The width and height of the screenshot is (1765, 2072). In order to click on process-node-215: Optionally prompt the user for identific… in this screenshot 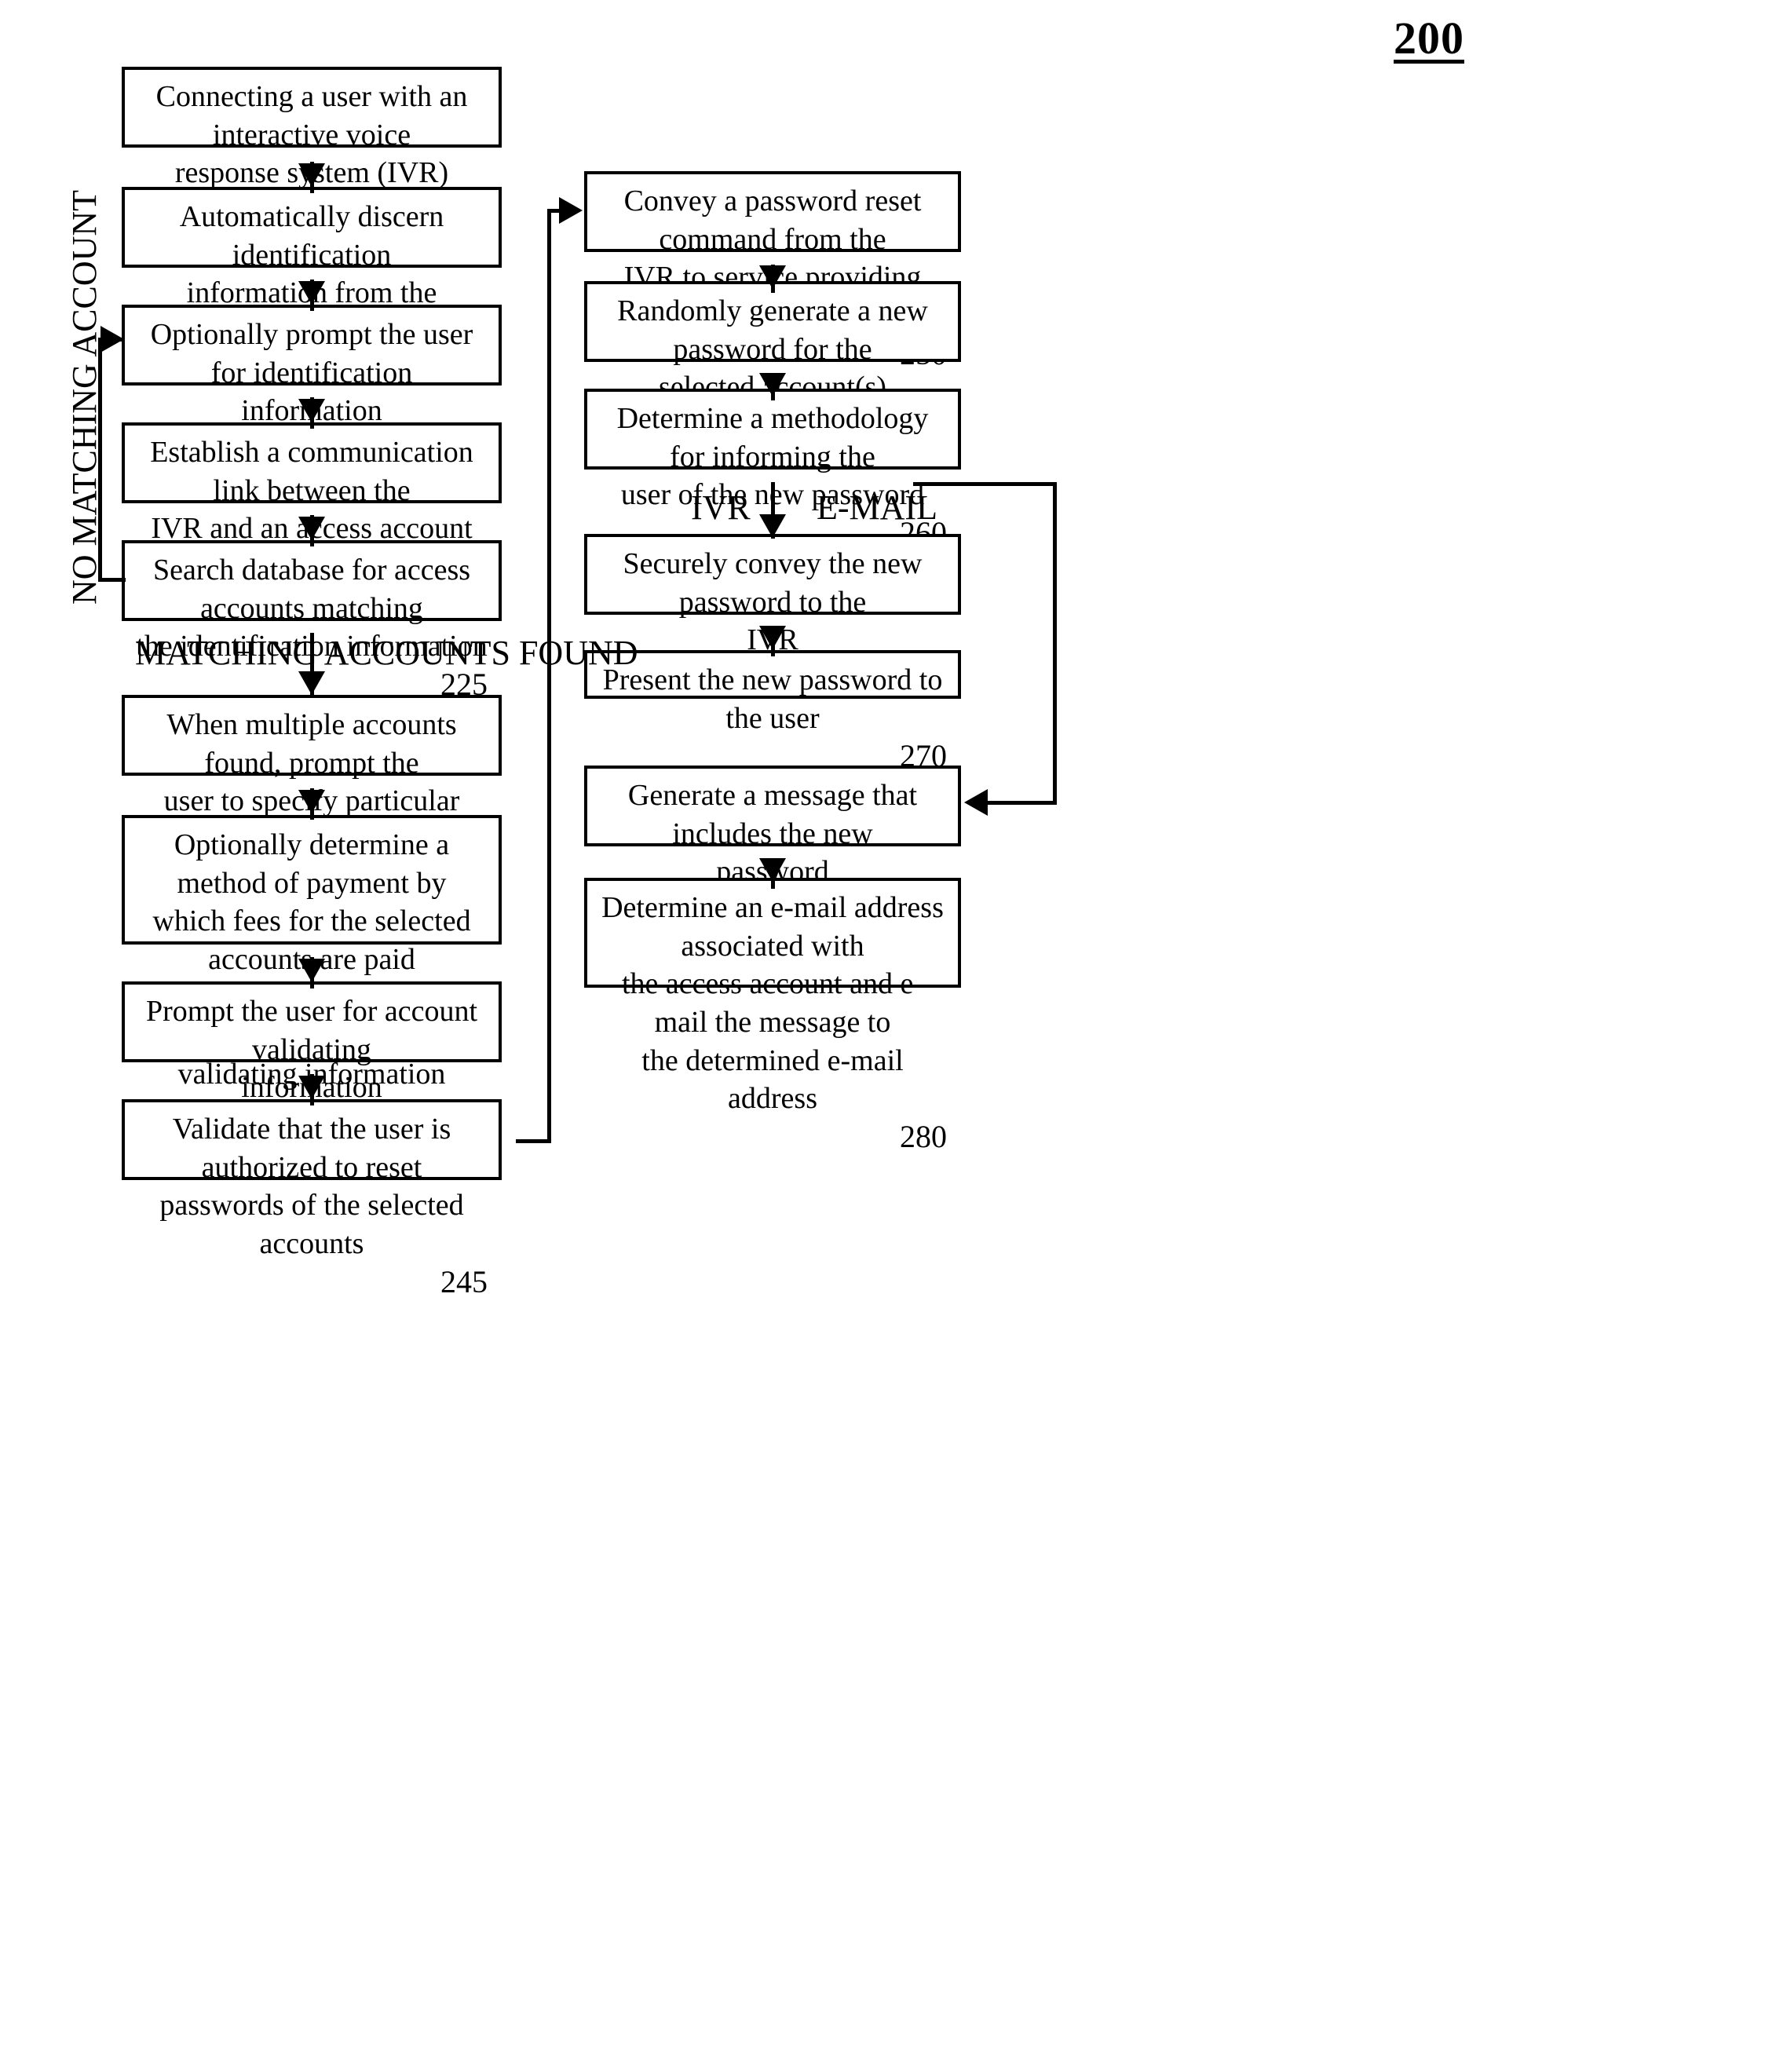, I will do `click(317, 385)`.